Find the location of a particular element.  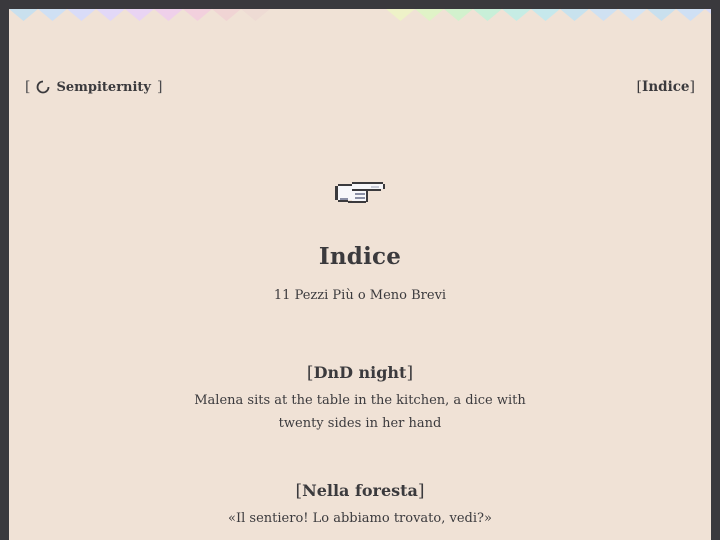

loading-spinner-icon is located at coordinates (43, 87).